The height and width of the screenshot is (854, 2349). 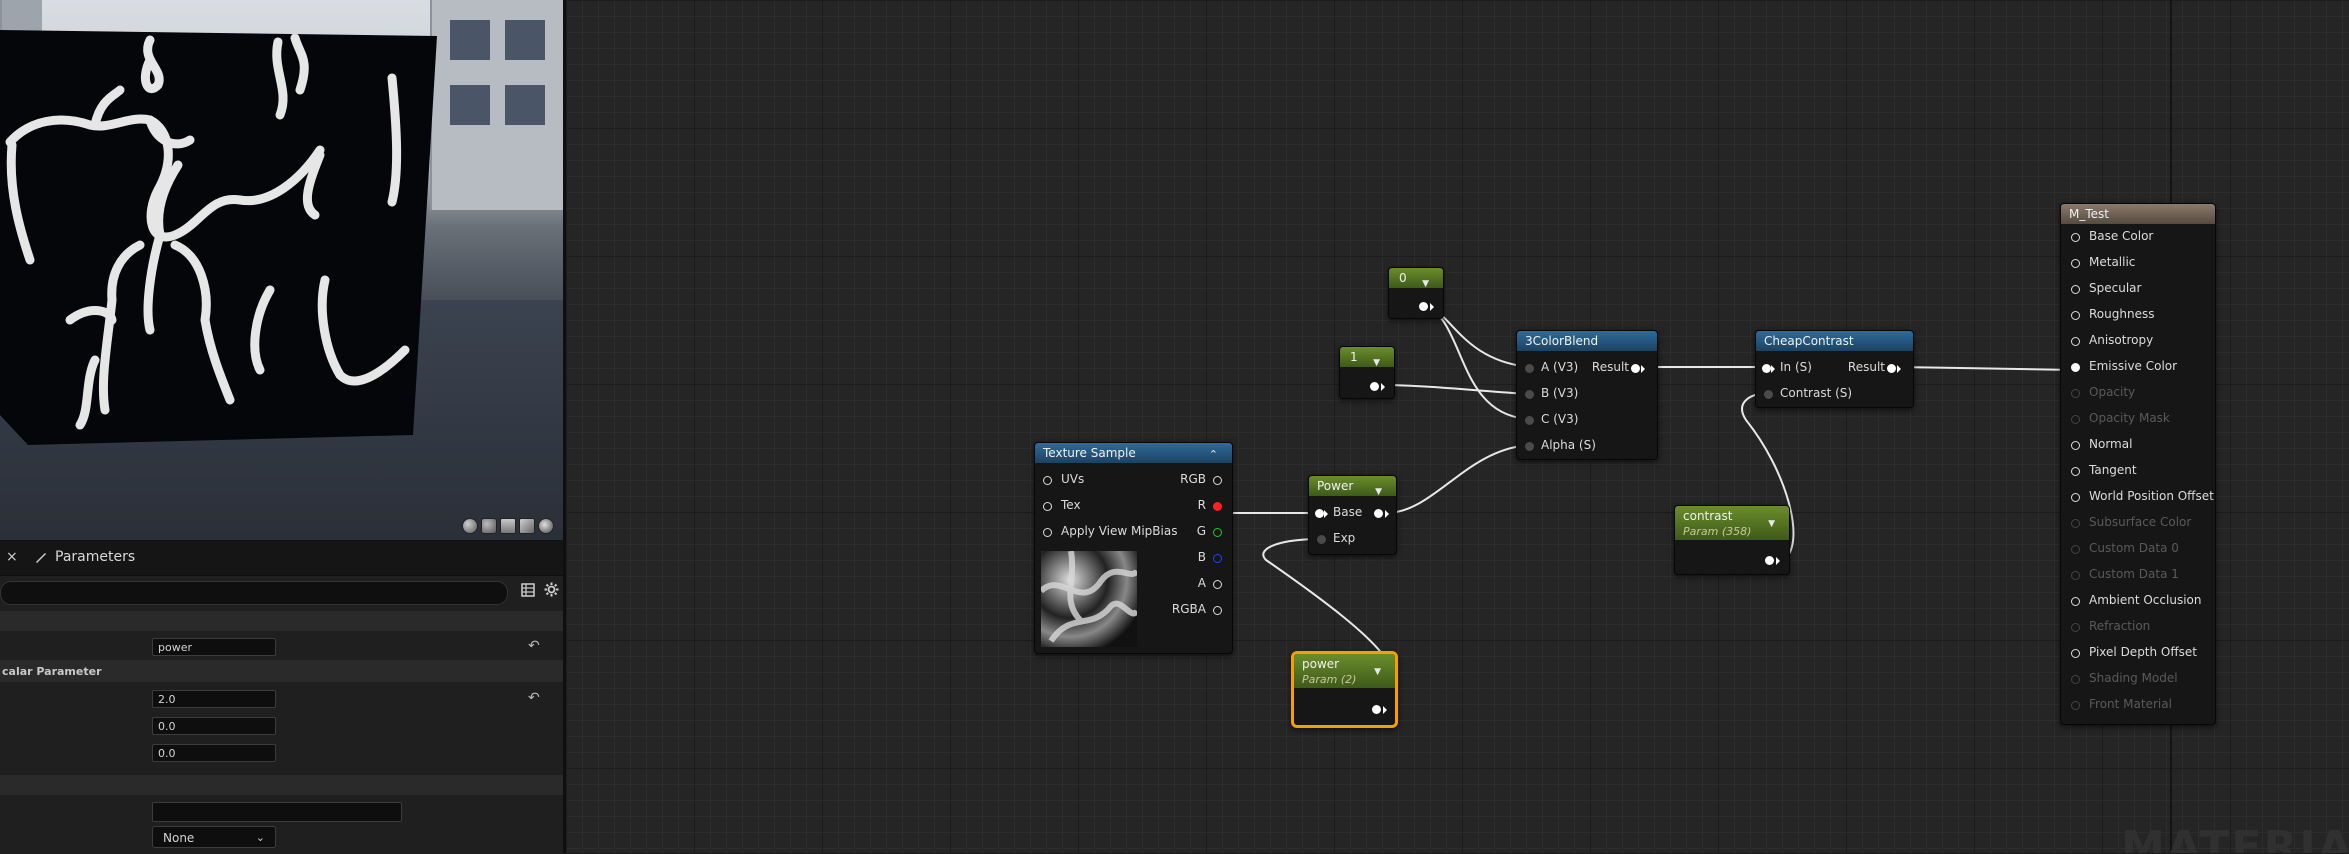 What do you see at coordinates (214, 699) in the screenshot?
I see `default-value-field: 2.0` at bounding box center [214, 699].